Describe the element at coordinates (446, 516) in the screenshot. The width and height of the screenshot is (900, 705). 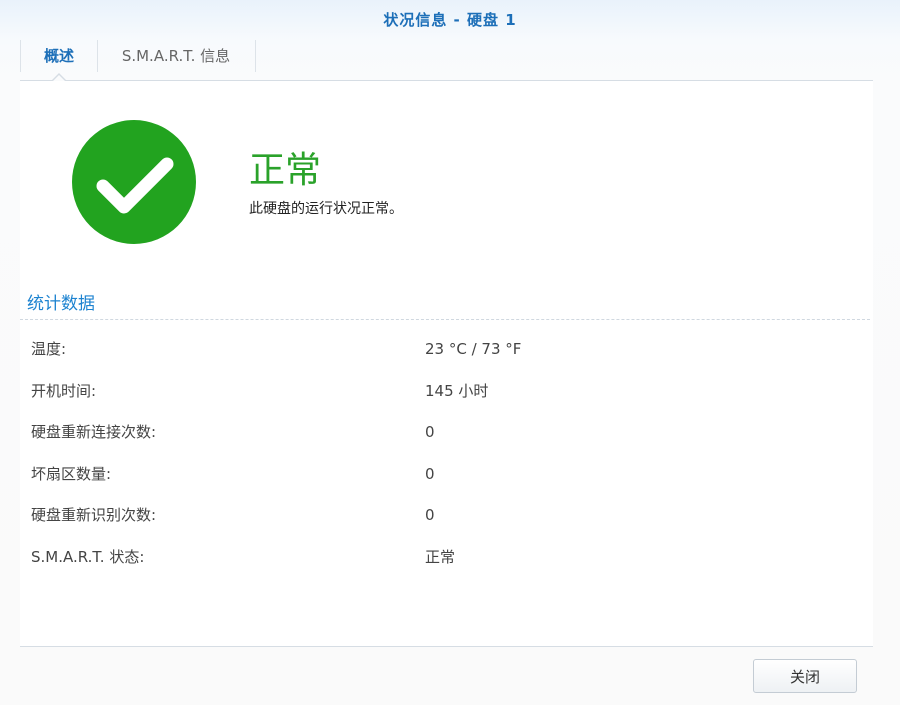
I see `stat-row-reidentify-count: 硬盘重新识别次数: 0` at that location.